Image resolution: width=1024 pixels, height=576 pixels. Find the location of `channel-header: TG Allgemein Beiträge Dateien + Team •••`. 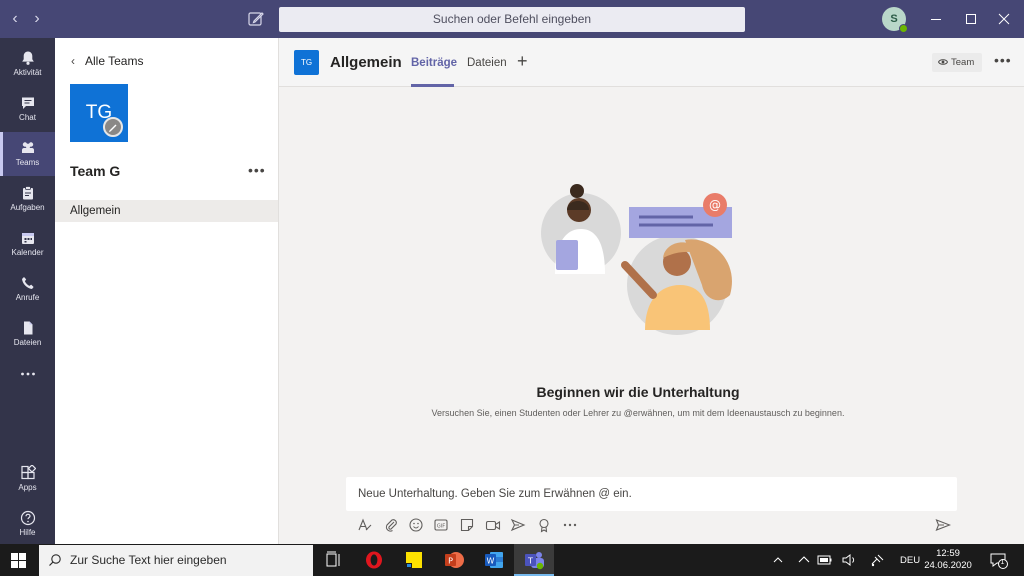

channel-header: TG Allgemein Beiträge Dateien + Team ••• is located at coordinates (651, 62).